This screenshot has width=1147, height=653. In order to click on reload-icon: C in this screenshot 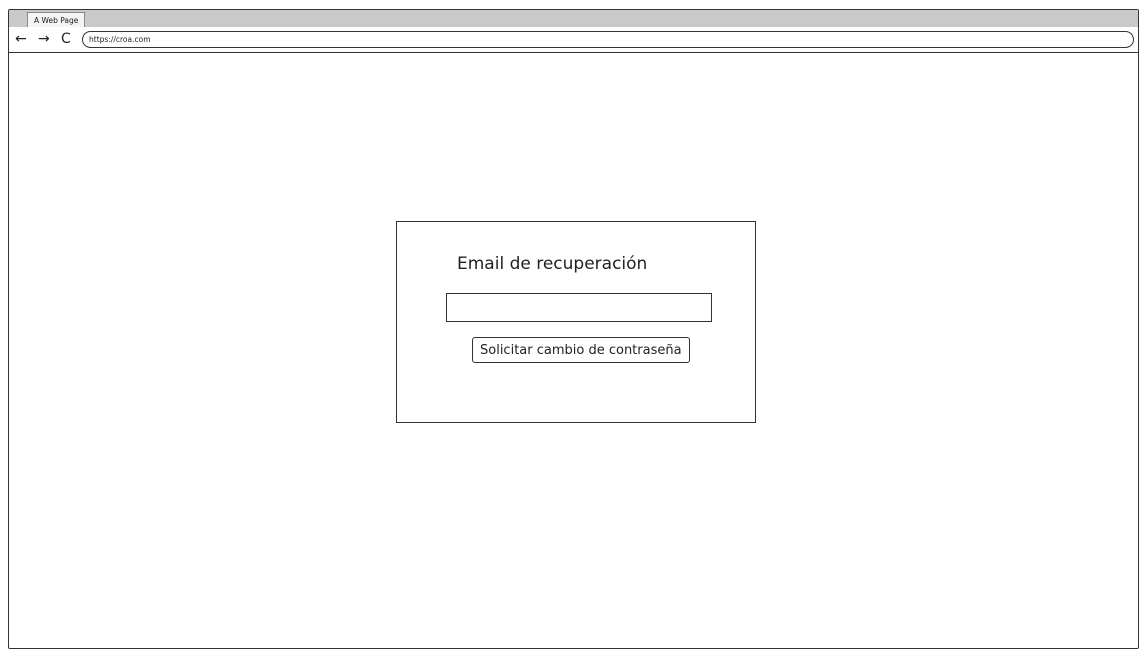, I will do `click(66, 39)`.